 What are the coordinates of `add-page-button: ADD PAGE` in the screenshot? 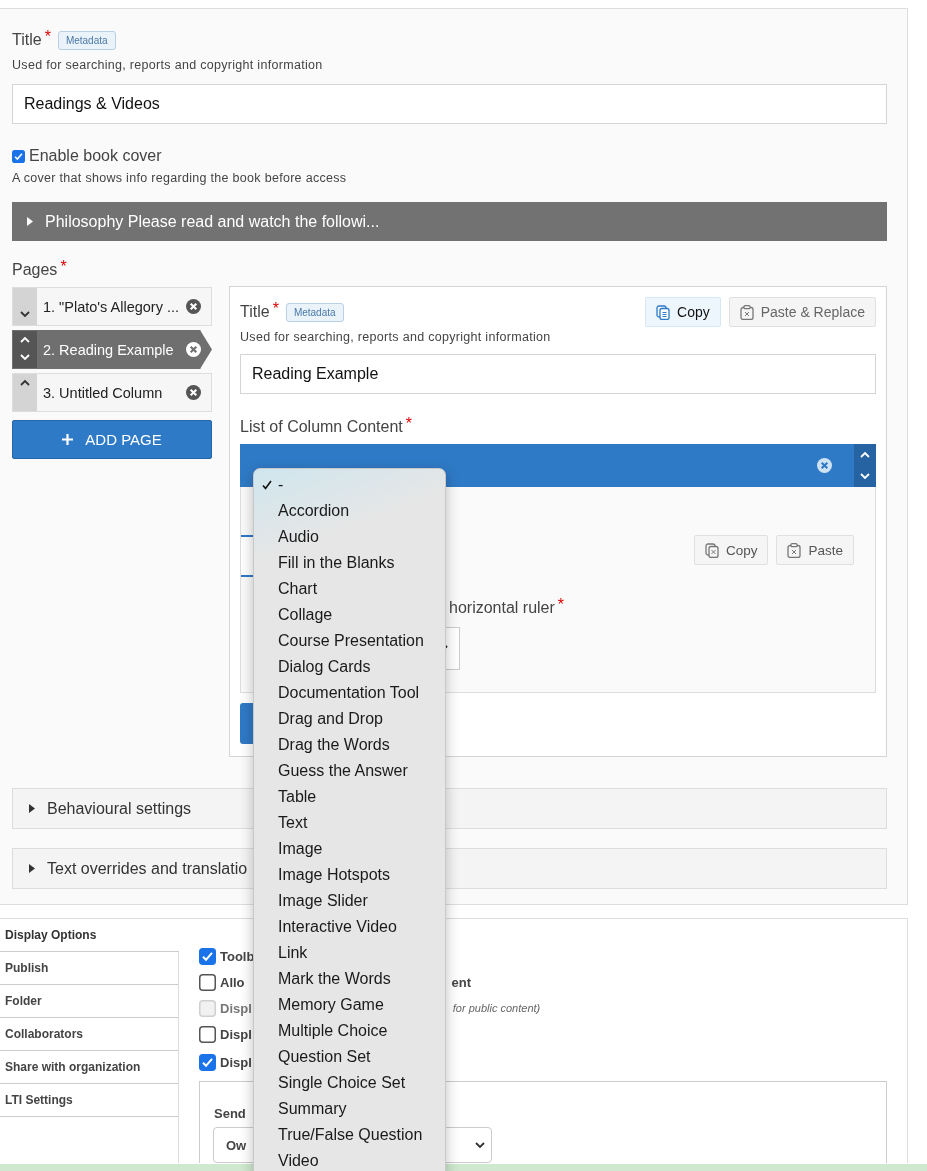 It's located at (112, 439).